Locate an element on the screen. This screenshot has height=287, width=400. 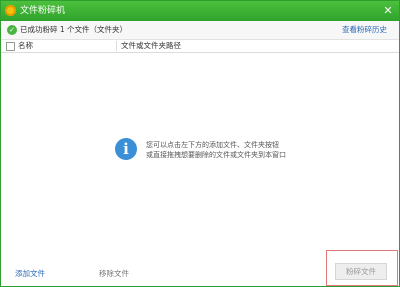
view-history-link: 查看粉碎历史 is located at coordinates (364, 30).